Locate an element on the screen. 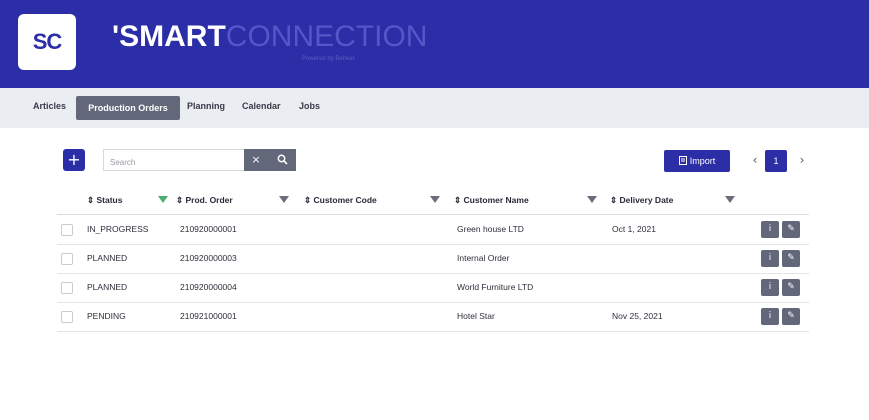 Image resolution: width=869 pixels, height=420 pixels. nav-item-articles: Articles is located at coordinates (49, 106).